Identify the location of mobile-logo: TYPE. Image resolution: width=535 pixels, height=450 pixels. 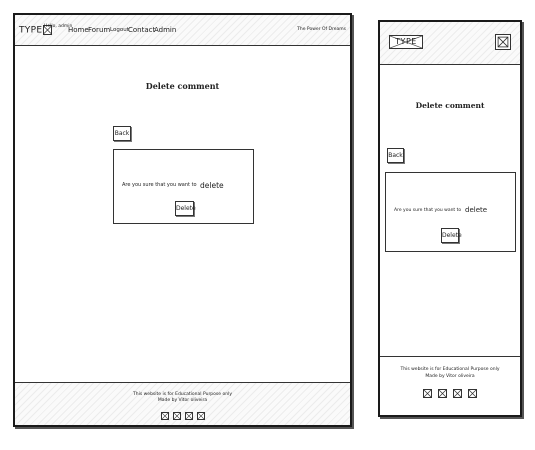
(406, 42).